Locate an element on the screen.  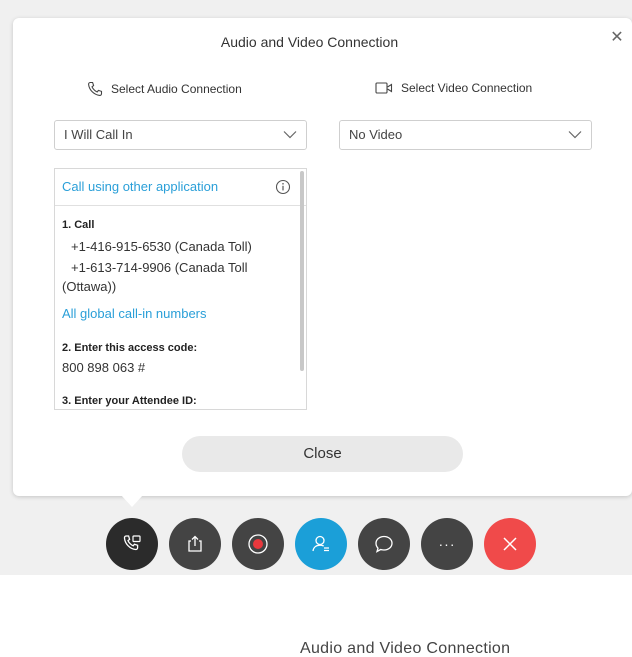
video-section-heading: Select Video Connection is located at coordinates (453, 88).